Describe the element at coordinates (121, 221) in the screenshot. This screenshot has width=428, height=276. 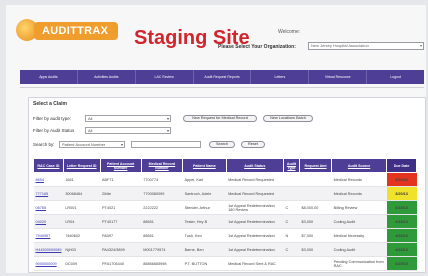
I see `patient-account-number-cell: PT40177` at that location.